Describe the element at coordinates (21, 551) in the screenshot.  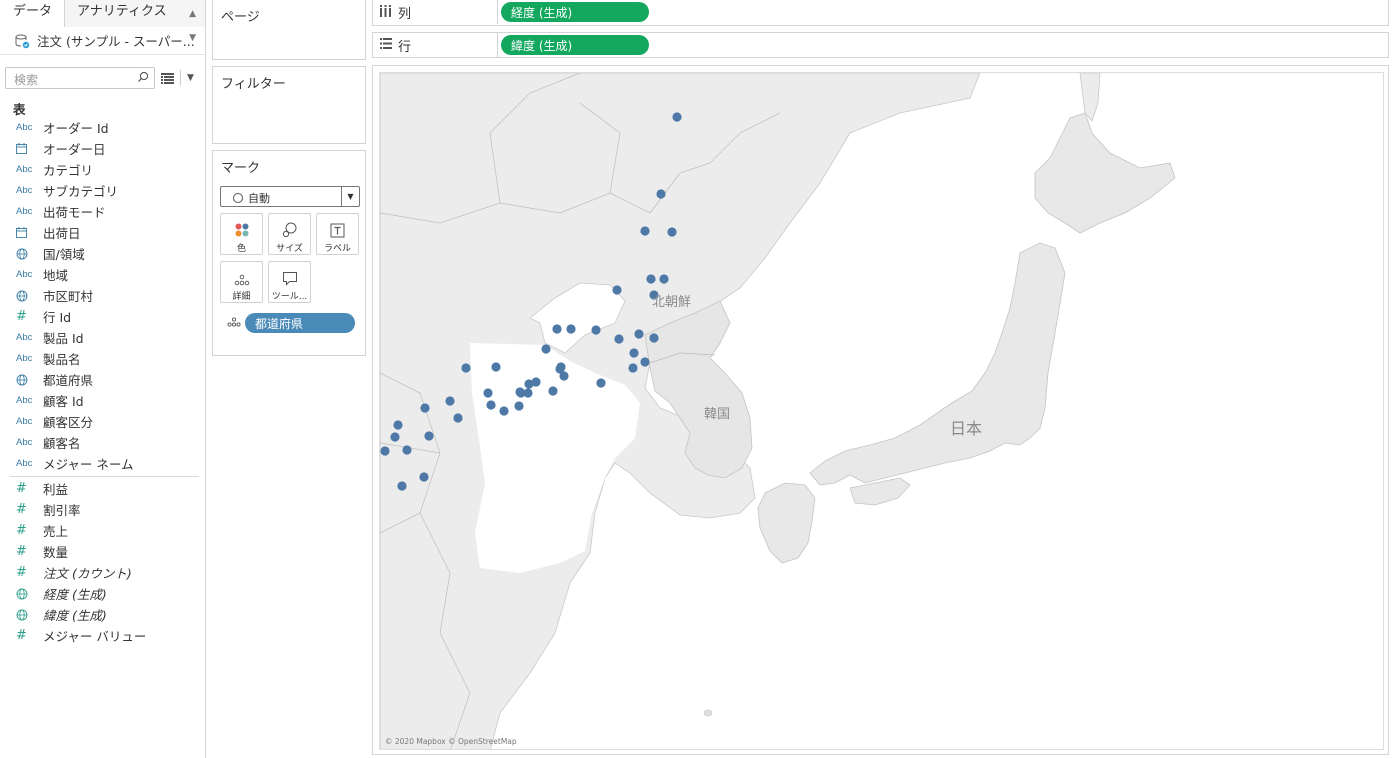
I see `number-type-icon: #` at that location.